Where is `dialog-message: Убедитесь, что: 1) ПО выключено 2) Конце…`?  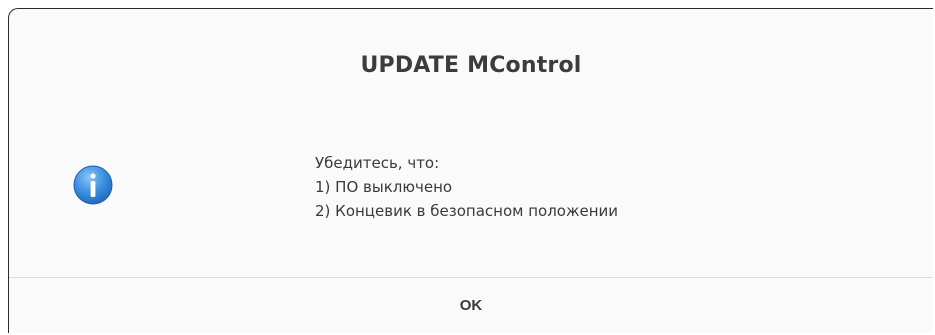 dialog-message: Убедитесь, что: 1) ПО выключено 2) Конце… is located at coordinates (466, 187).